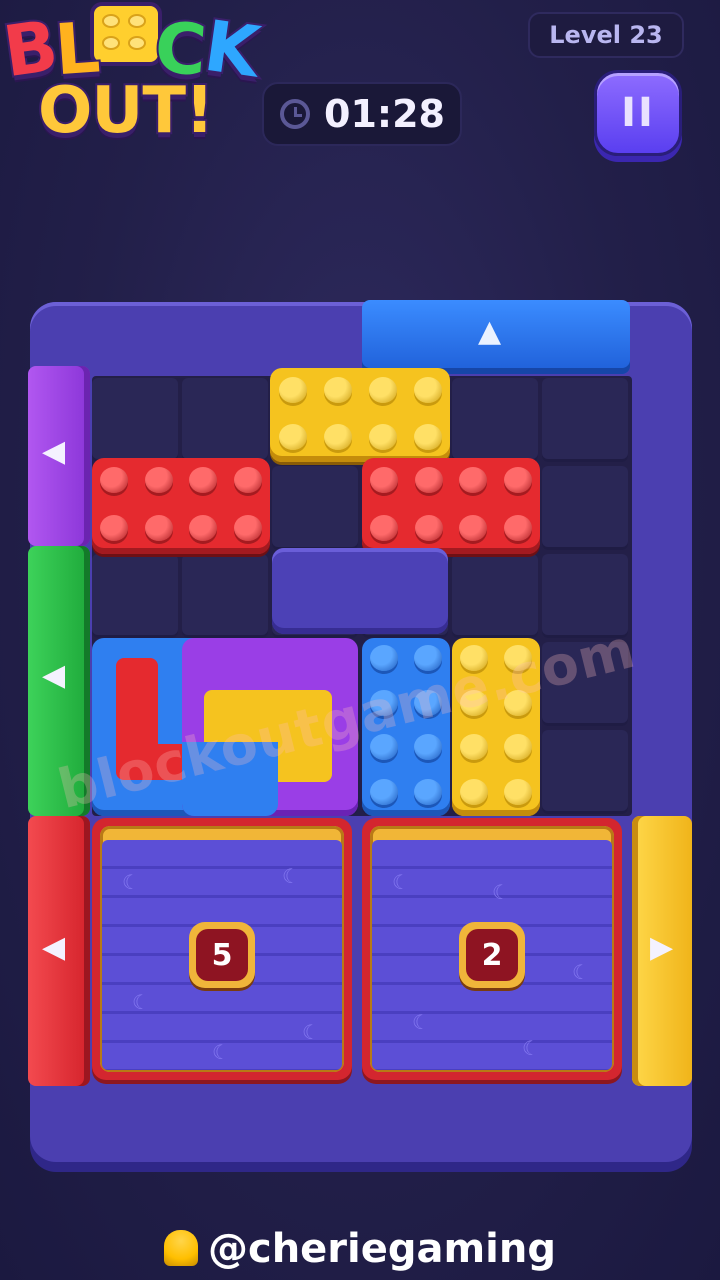  I want to click on yellow-brick-top, so click(360, 415).